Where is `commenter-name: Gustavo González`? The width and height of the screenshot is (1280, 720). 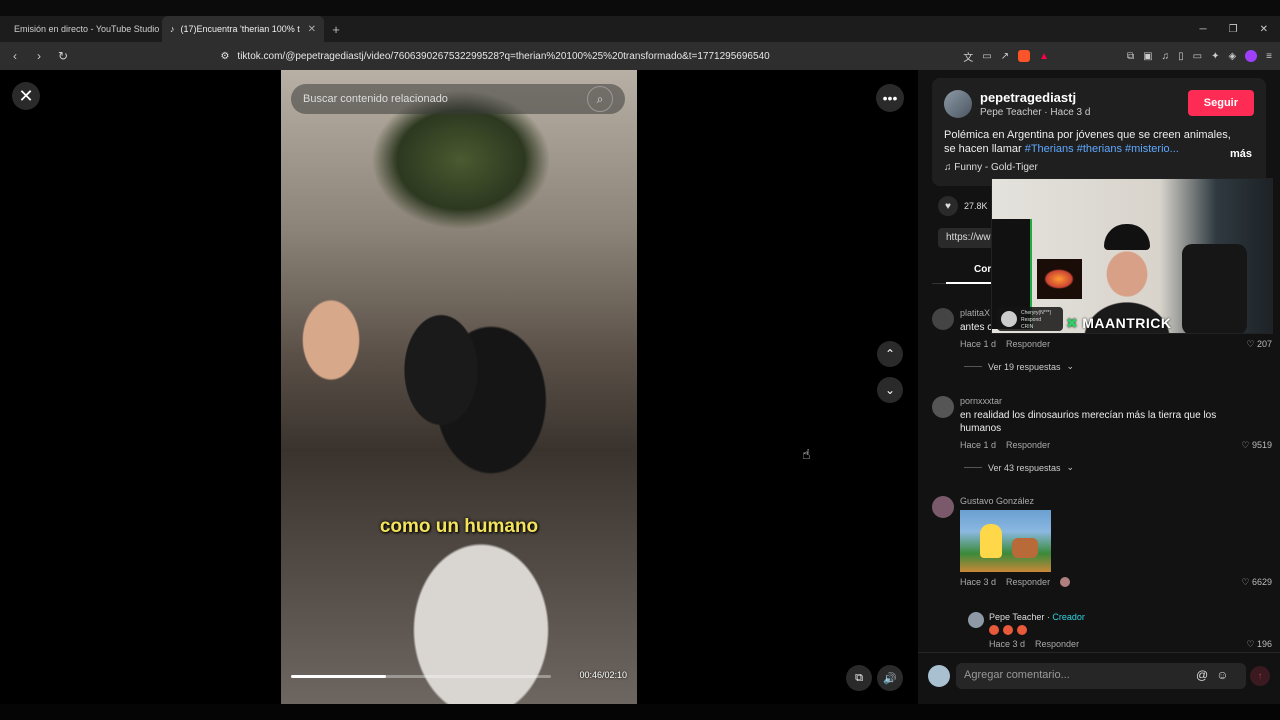
commenter-name: Gustavo González is located at coordinates (1116, 501).